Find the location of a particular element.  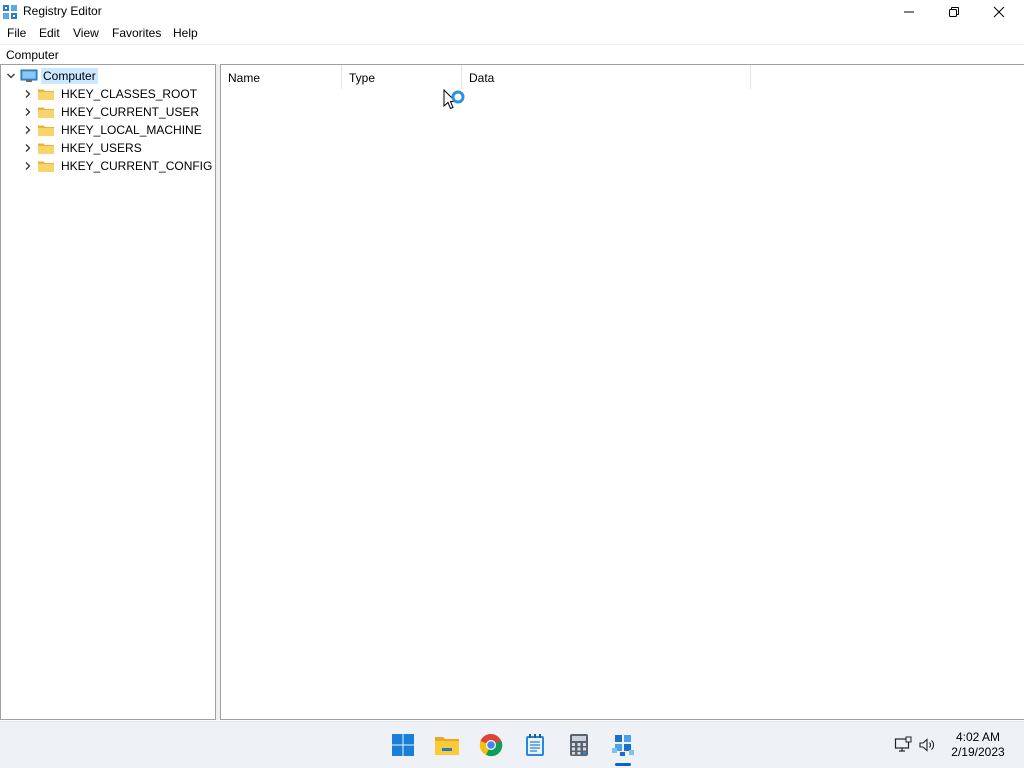

tree-label-hkey-classes-root: HKEY_CLASSES_ROOT is located at coordinates (129, 94).